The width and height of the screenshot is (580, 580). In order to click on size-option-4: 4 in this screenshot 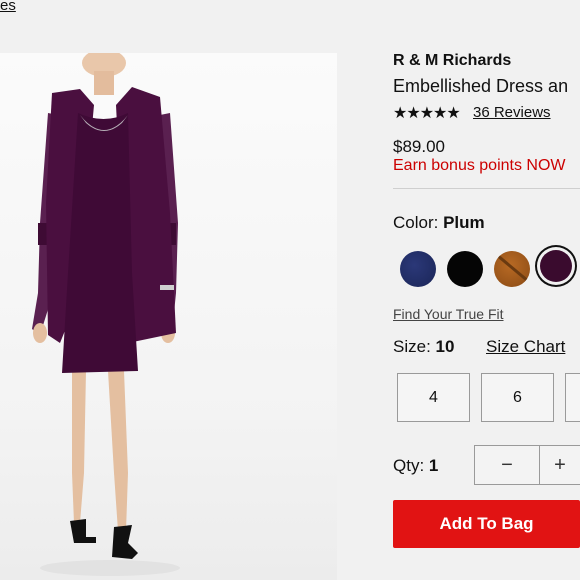, I will do `click(433, 397)`.